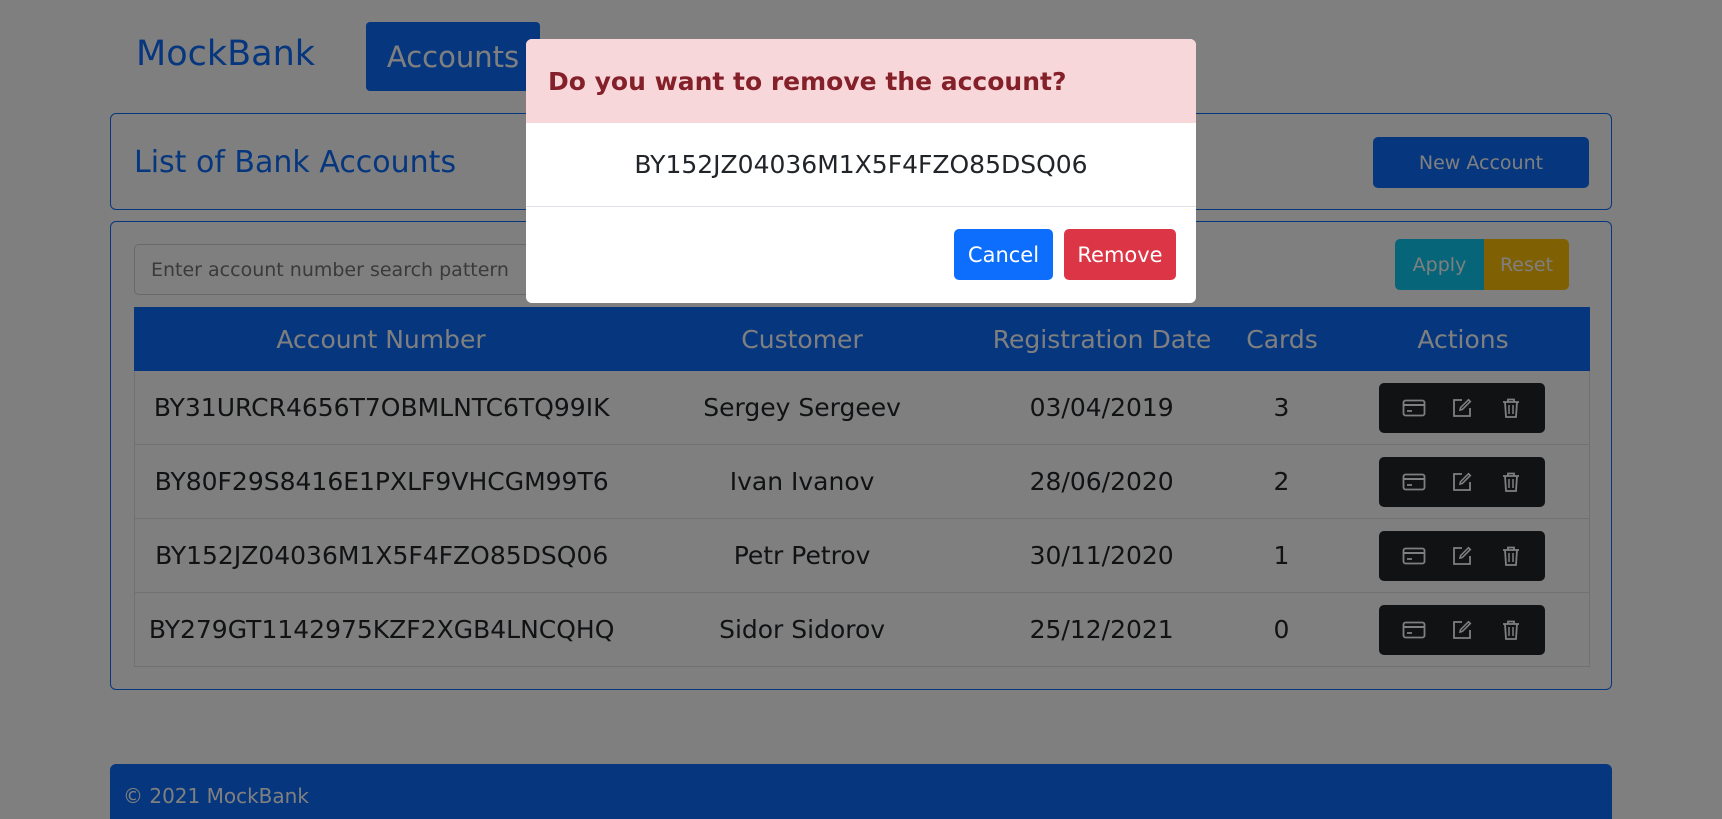 The image size is (1722, 819). I want to click on dialog-header: Do you want to remove the account?, so click(861, 81).